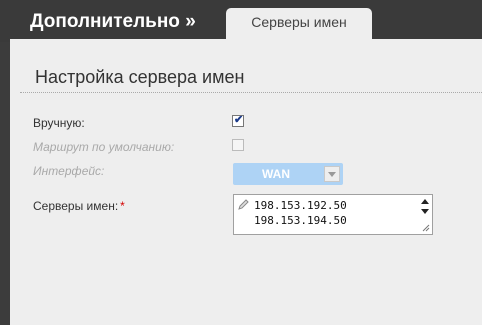 The width and height of the screenshot is (482, 325). I want to click on manual-checkbox: ✔, so click(238, 120).